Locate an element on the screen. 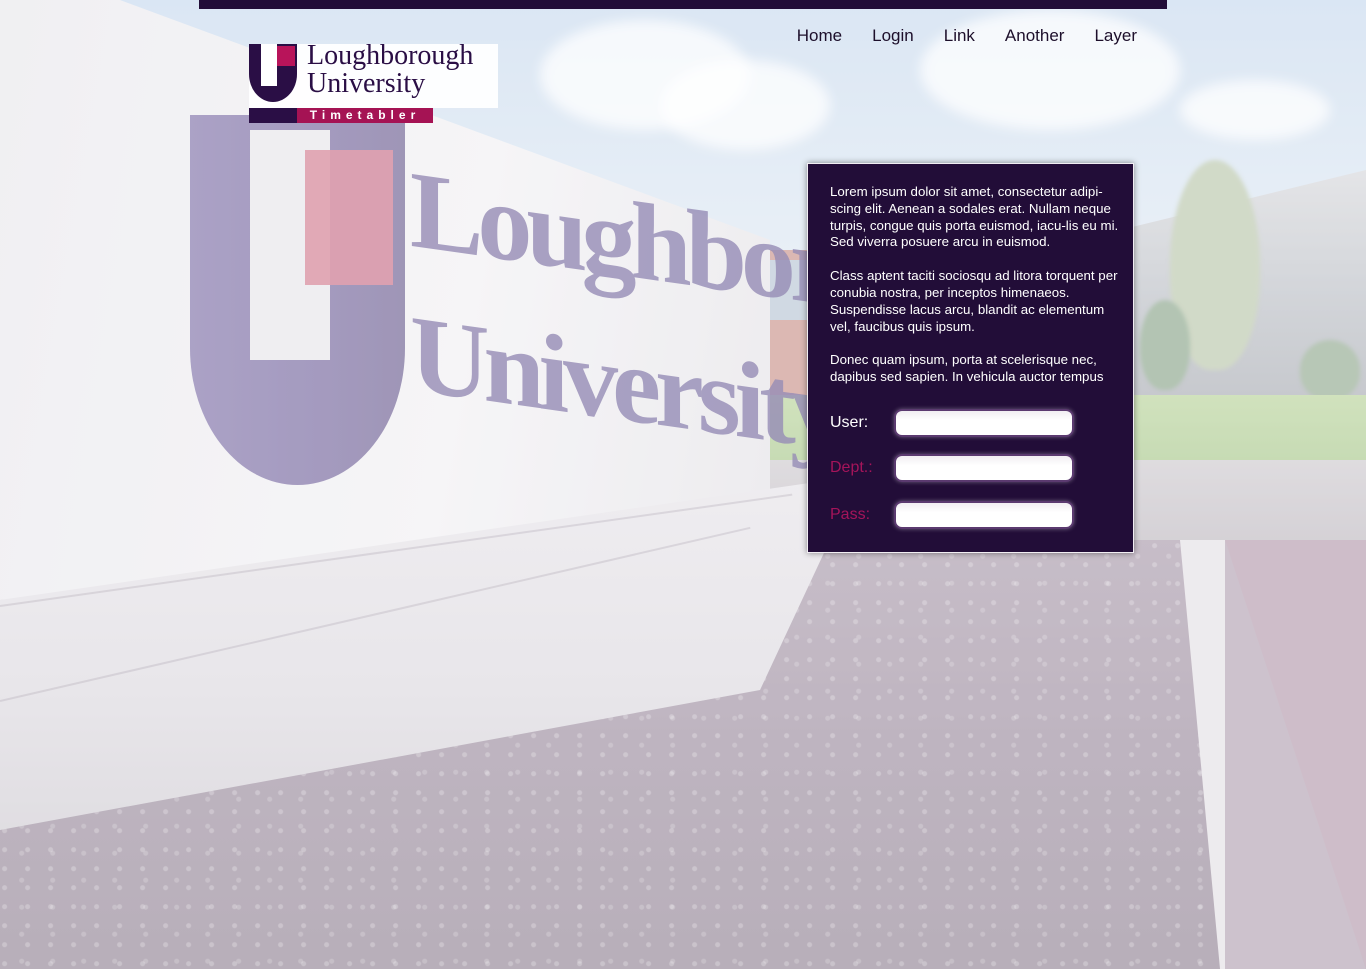 This screenshot has height=969, width=1366. logo-wordmark: Loughborough University is located at coordinates (390, 70).